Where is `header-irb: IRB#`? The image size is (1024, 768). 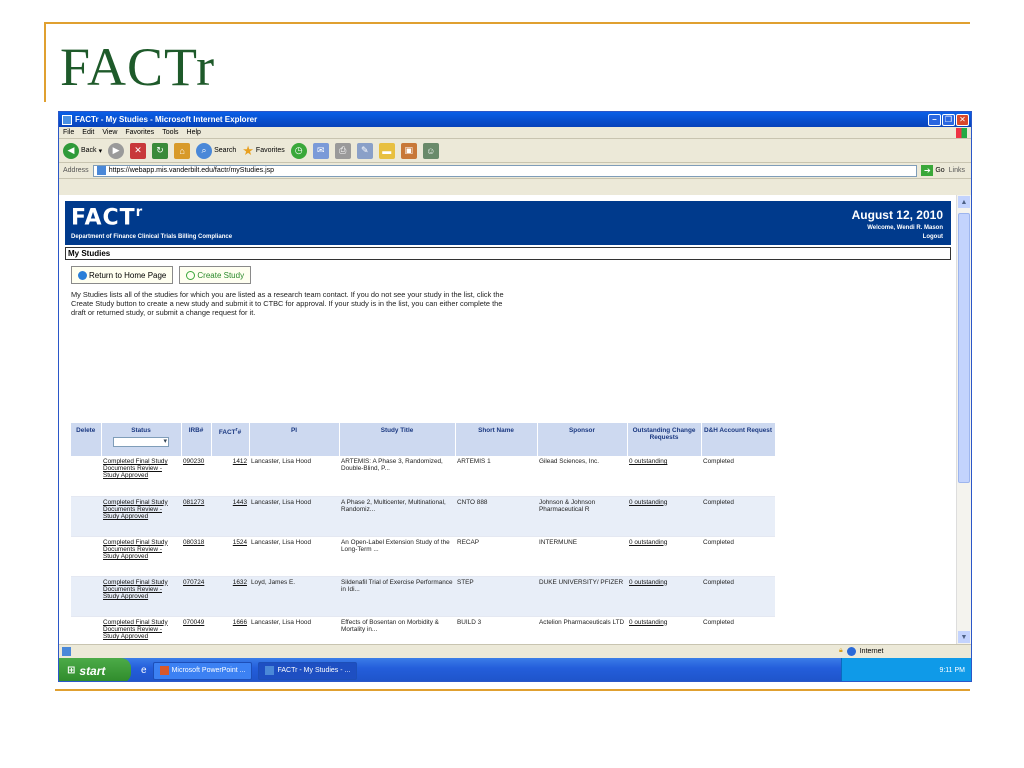 header-irb: IRB# is located at coordinates (196, 439).